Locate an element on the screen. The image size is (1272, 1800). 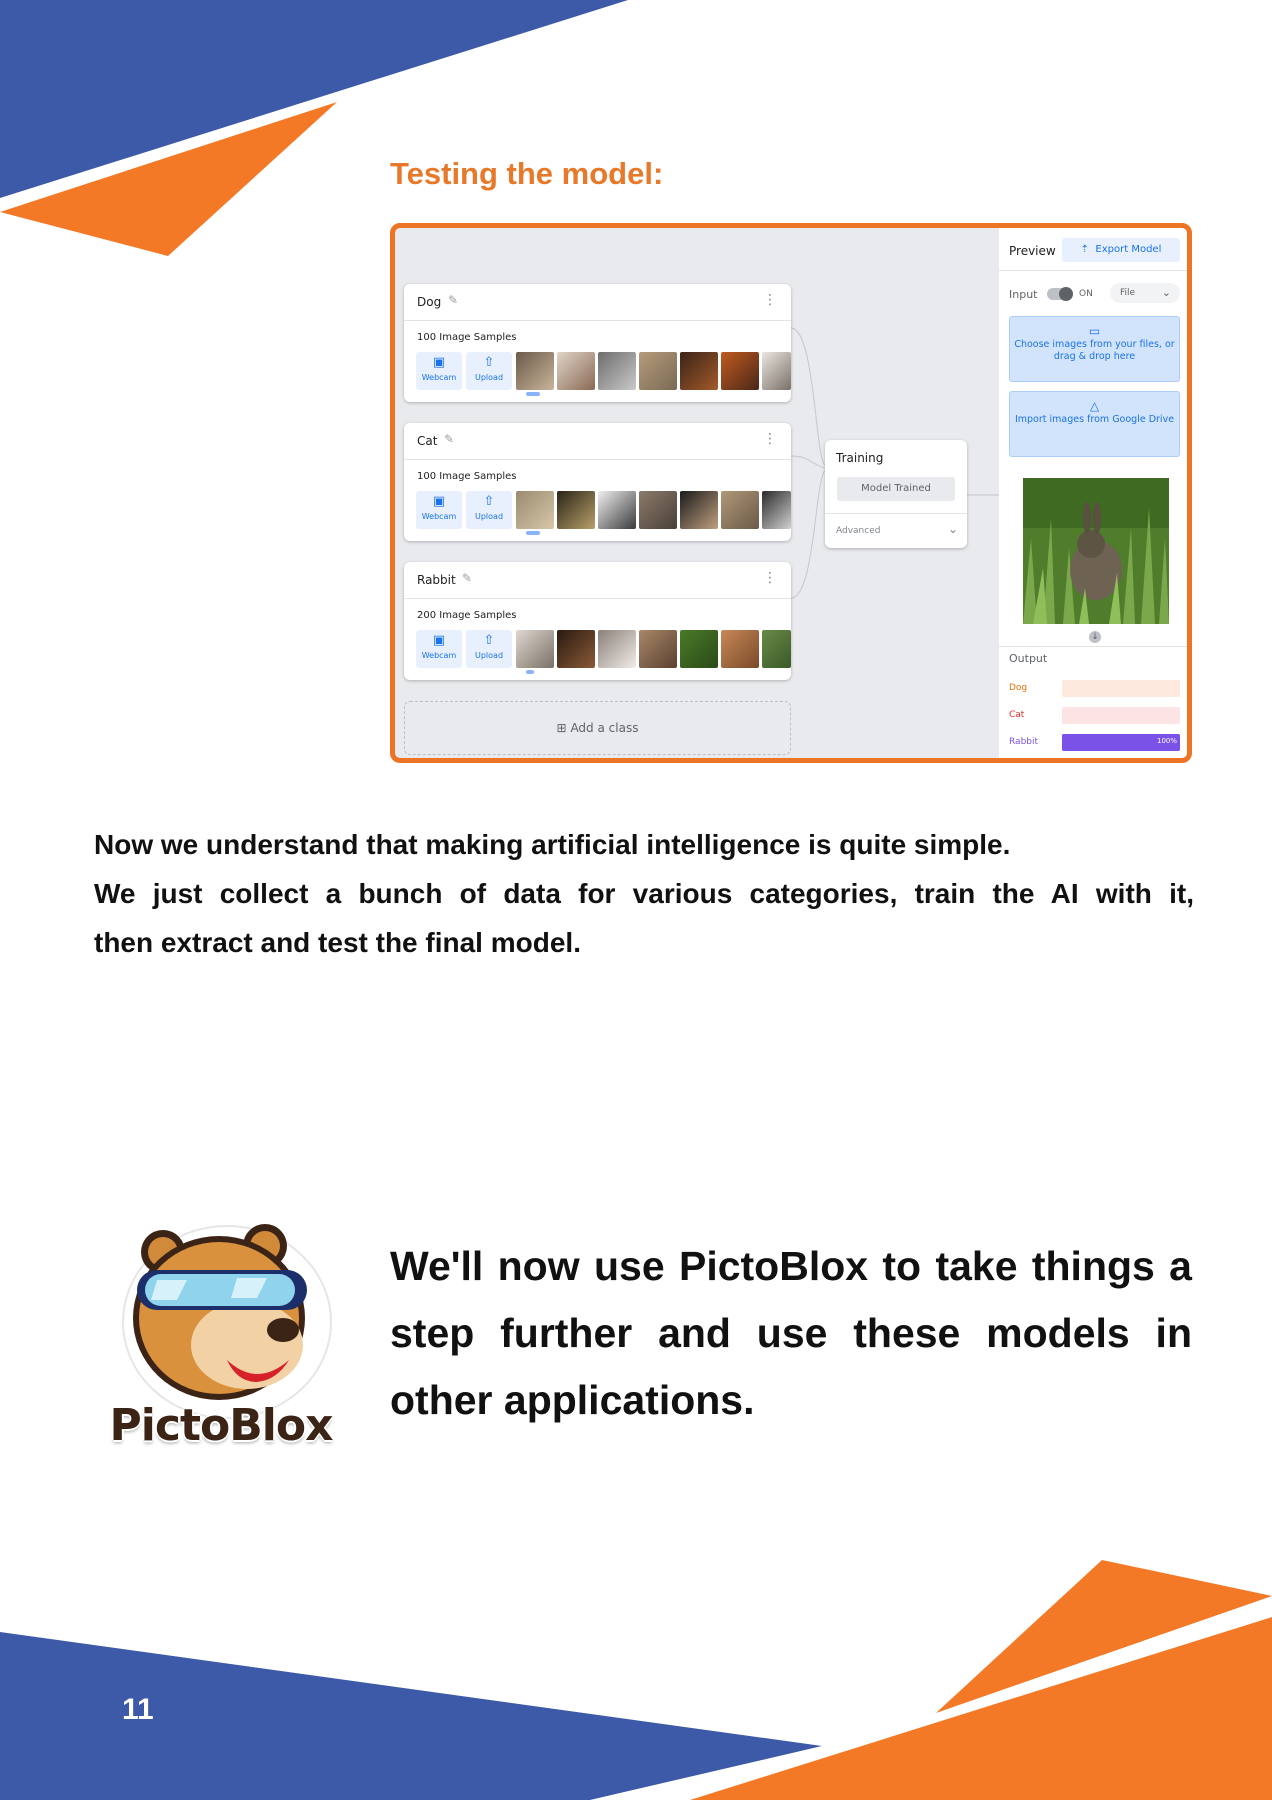
output-percent: 100% is located at coordinates (1166, 741).